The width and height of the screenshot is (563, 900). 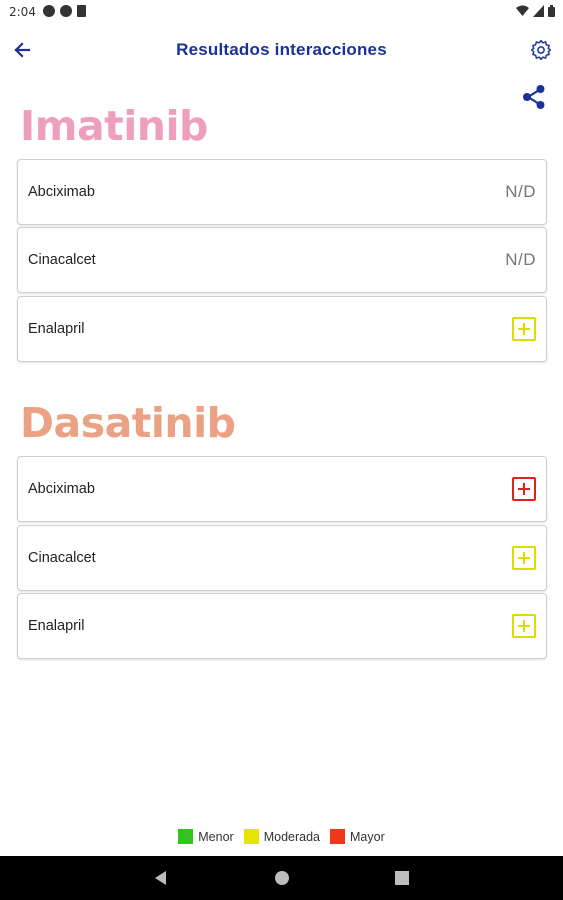 I want to click on interaction-card: Cinacalcet N/D, so click(x=282, y=260).